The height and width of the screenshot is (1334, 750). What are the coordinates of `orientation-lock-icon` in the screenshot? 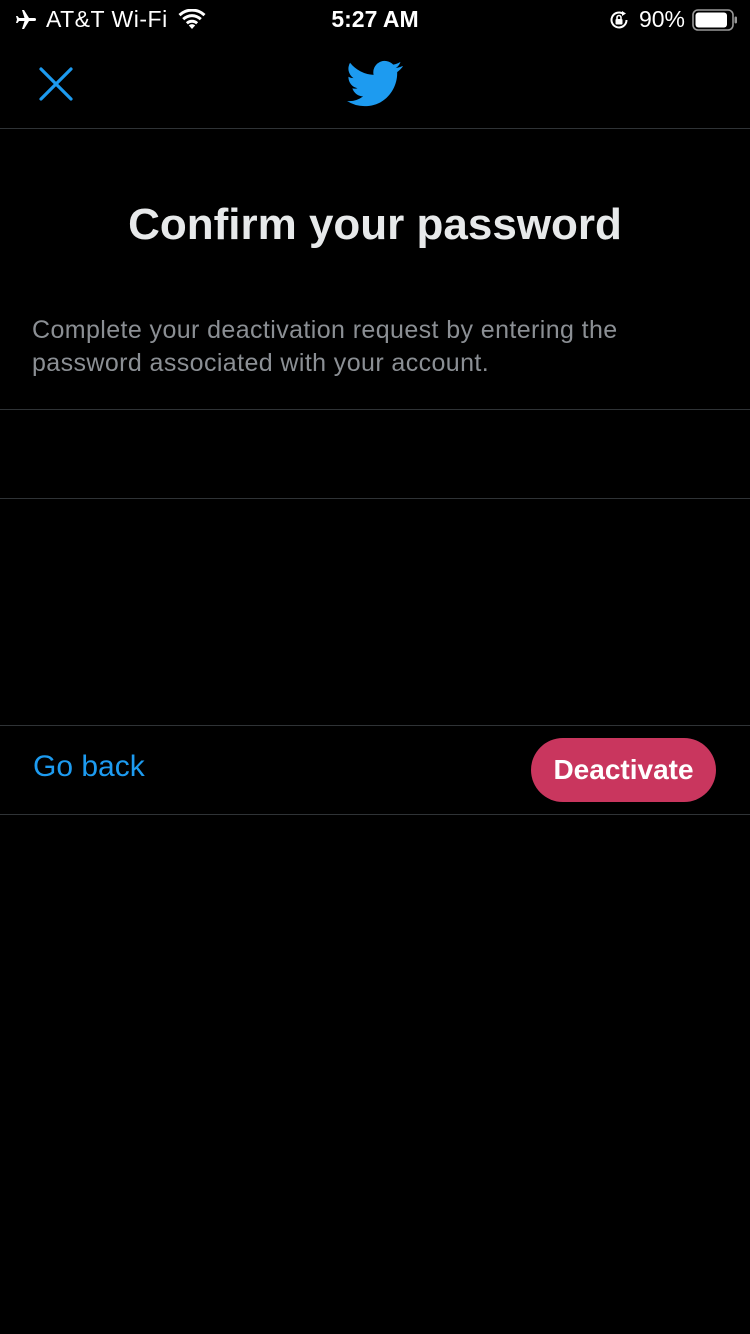 It's located at (619, 19).